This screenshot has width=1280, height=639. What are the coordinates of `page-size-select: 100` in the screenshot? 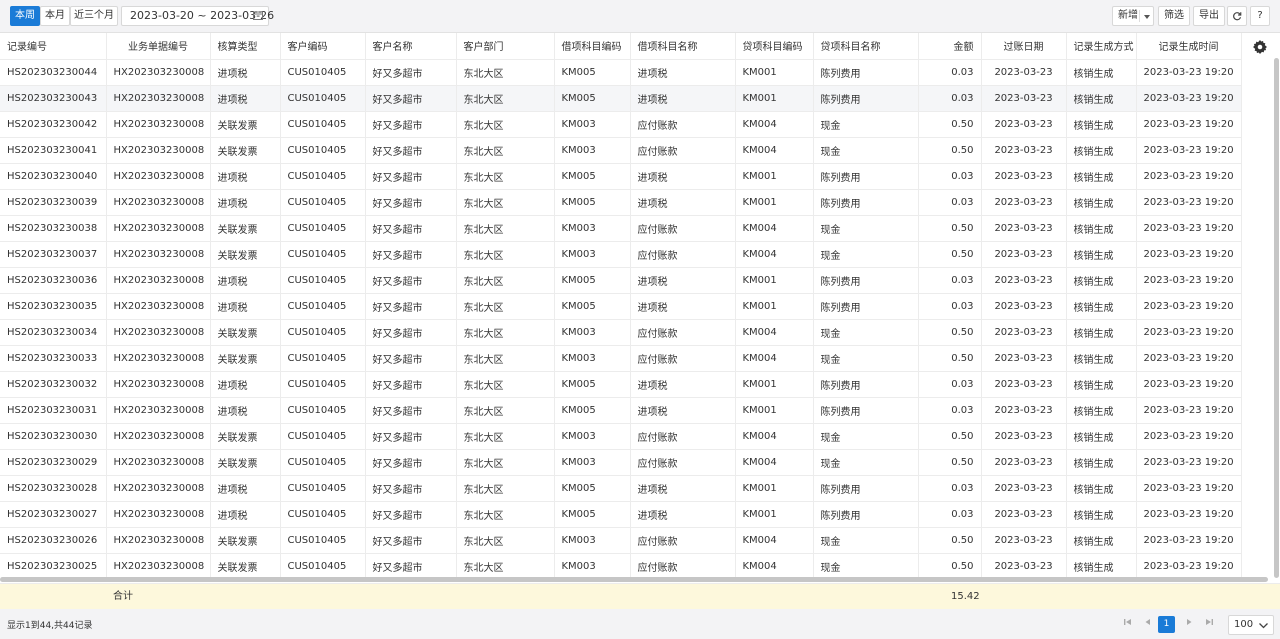 It's located at (1251, 625).